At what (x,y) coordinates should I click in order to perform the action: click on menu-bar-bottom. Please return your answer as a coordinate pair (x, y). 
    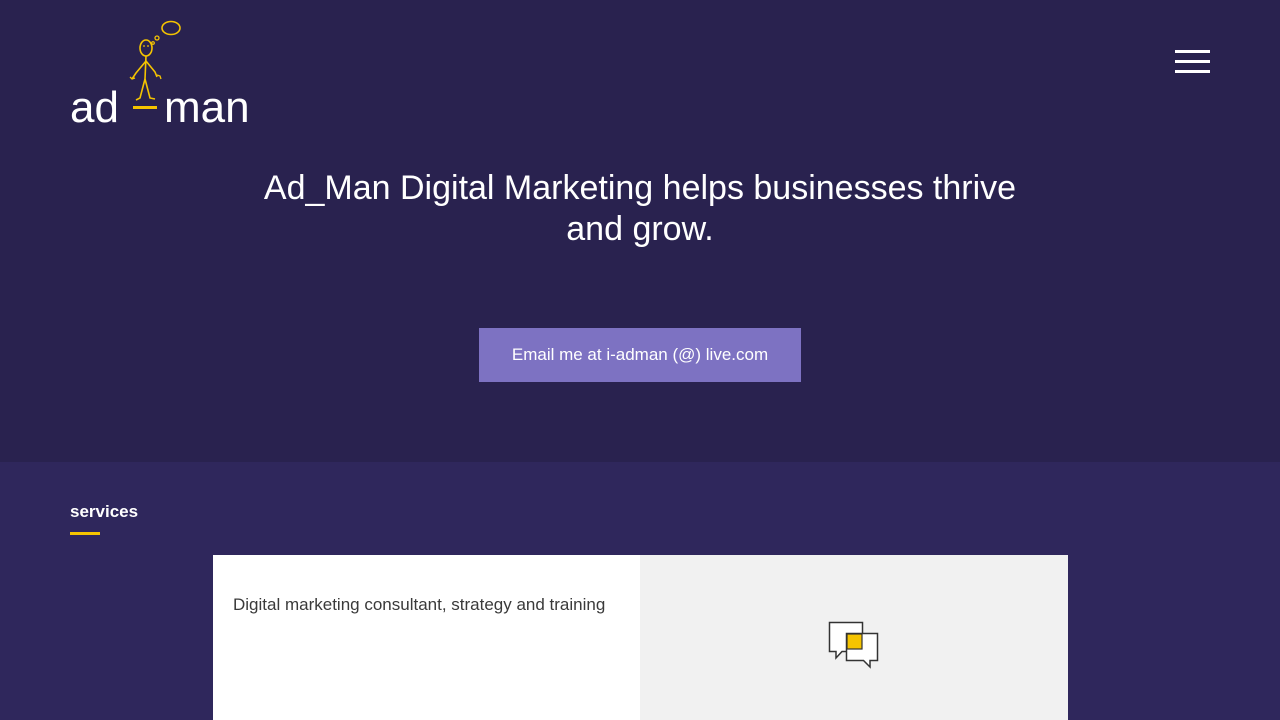
    Looking at the image, I should click on (1192, 71).